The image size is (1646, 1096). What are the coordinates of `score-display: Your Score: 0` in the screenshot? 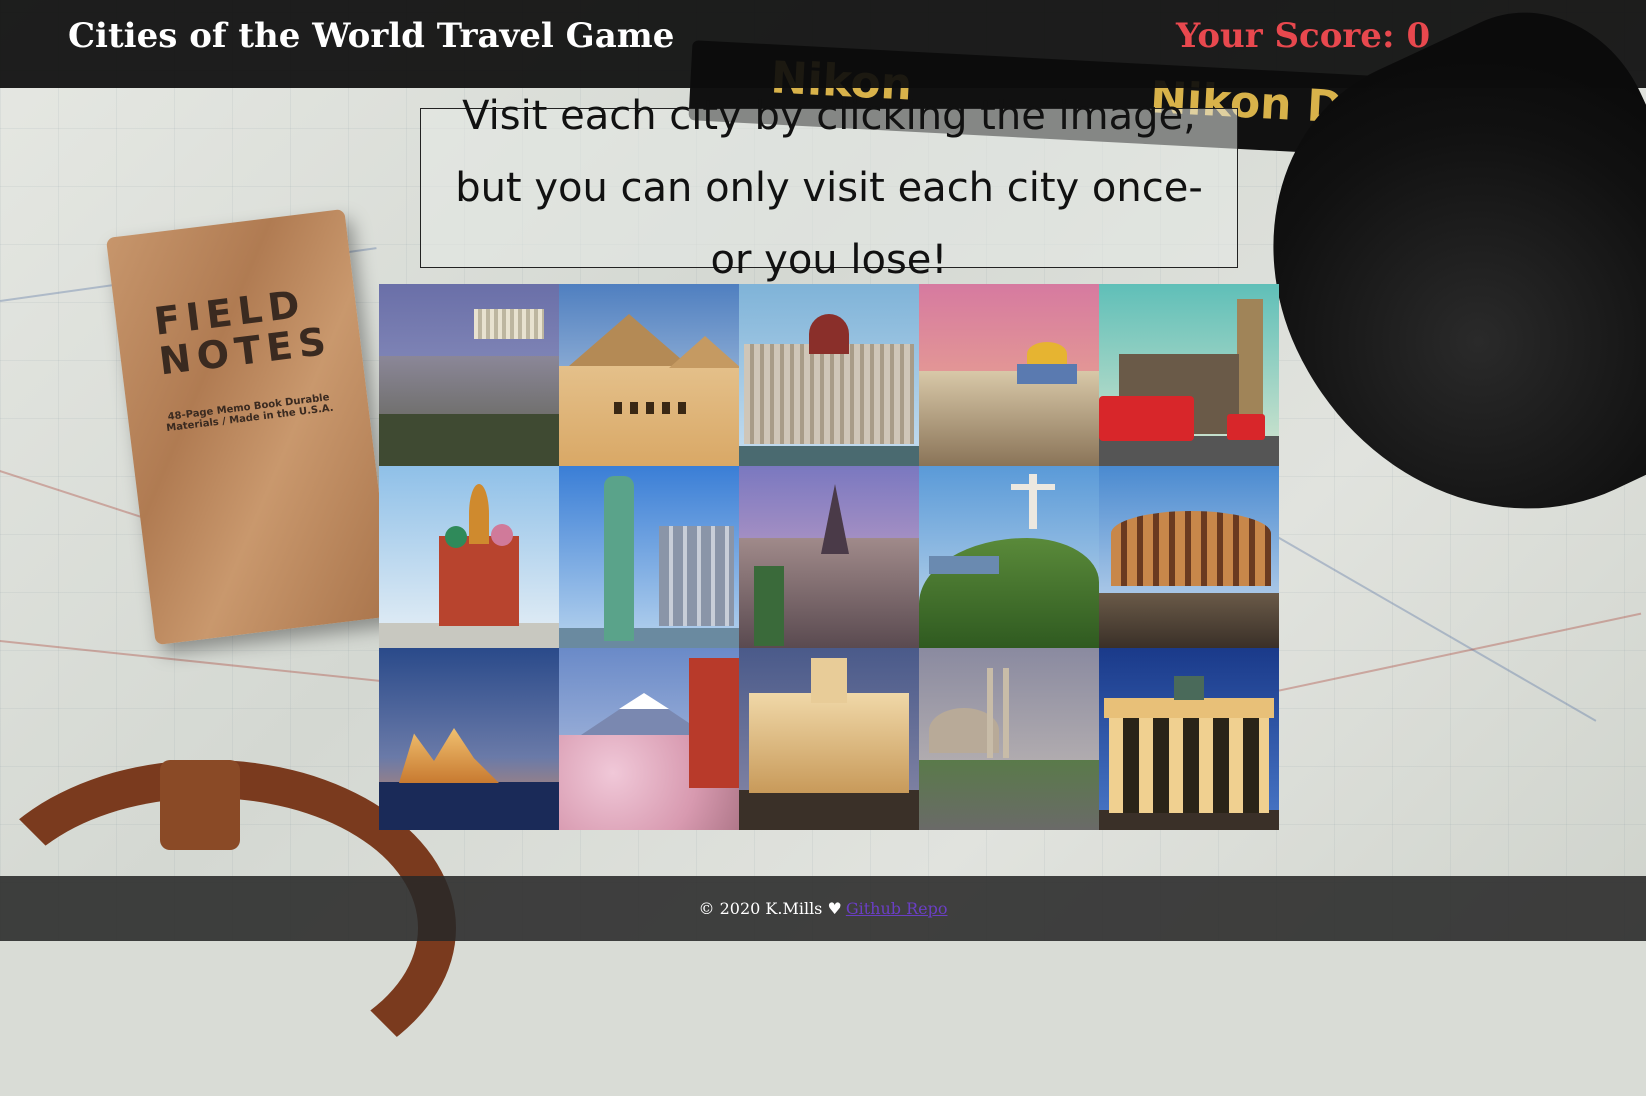 It's located at (1303, 36).